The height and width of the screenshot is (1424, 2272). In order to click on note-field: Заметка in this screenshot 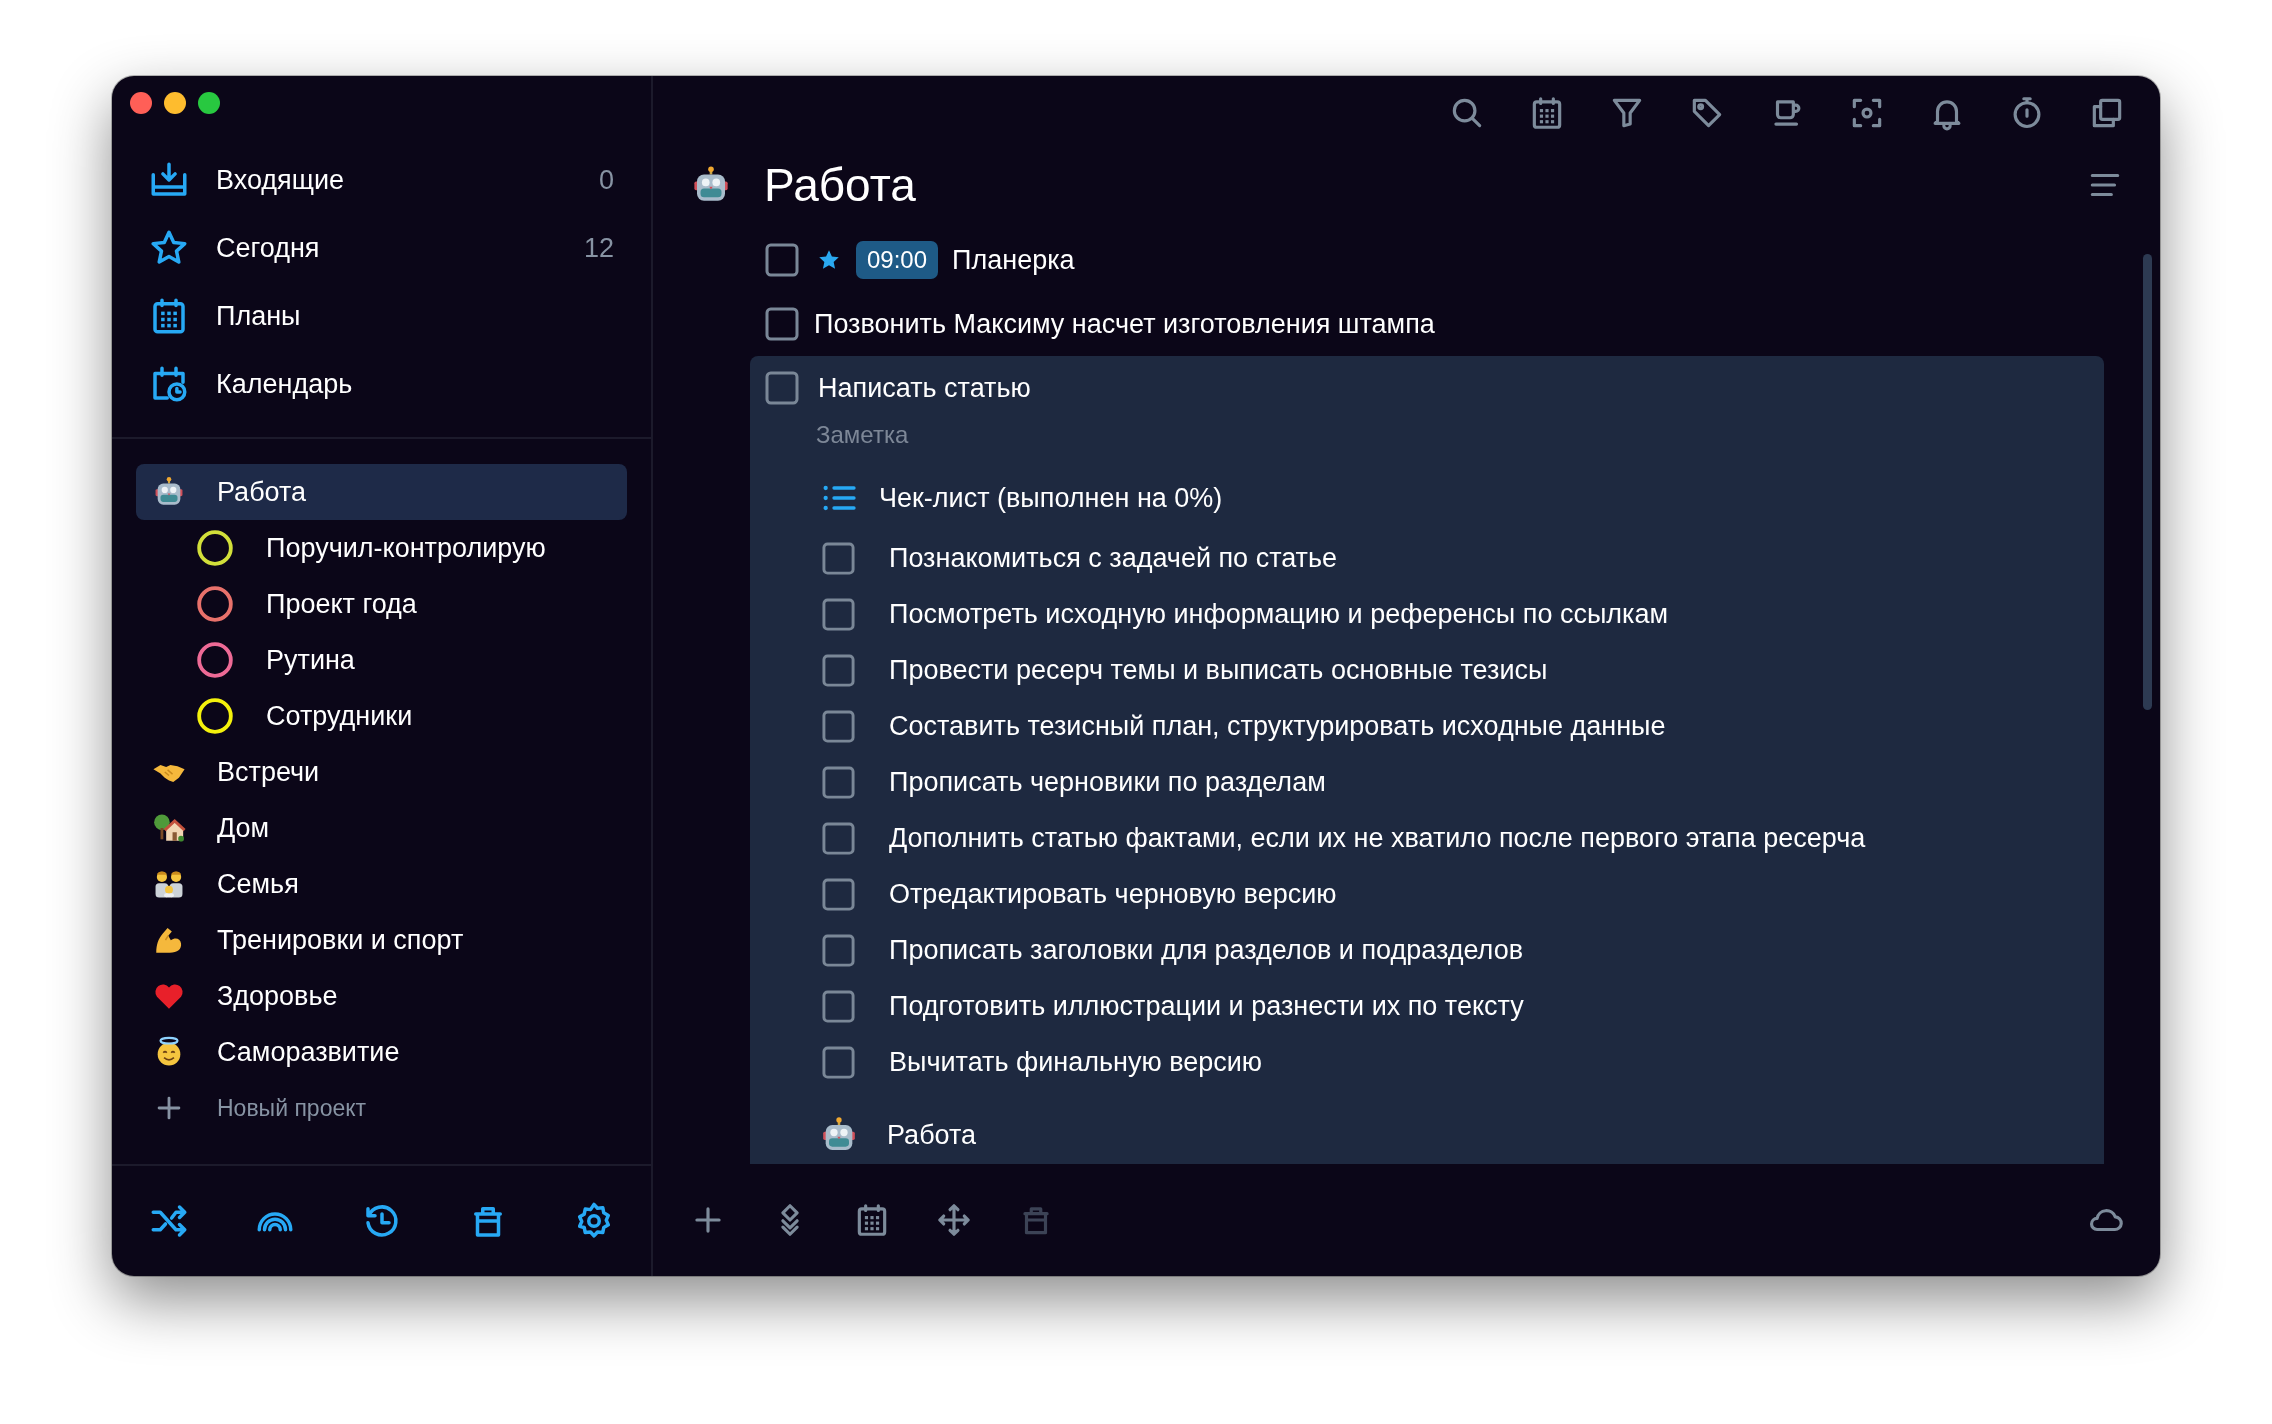, I will do `click(1016, 435)`.